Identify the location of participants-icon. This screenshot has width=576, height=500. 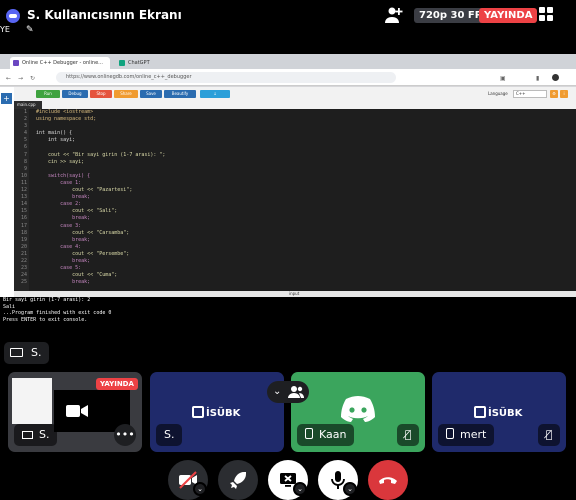
(296, 392).